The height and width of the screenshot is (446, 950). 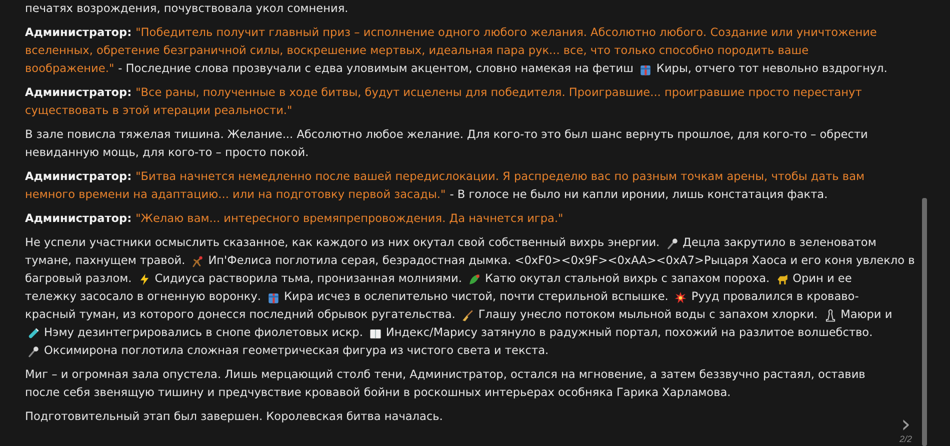 What do you see at coordinates (240, 315) in the screenshot?
I see `narration-text: красный туман, из которого донесся последний обрывок ругательства.` at bounding box center [240, 315].